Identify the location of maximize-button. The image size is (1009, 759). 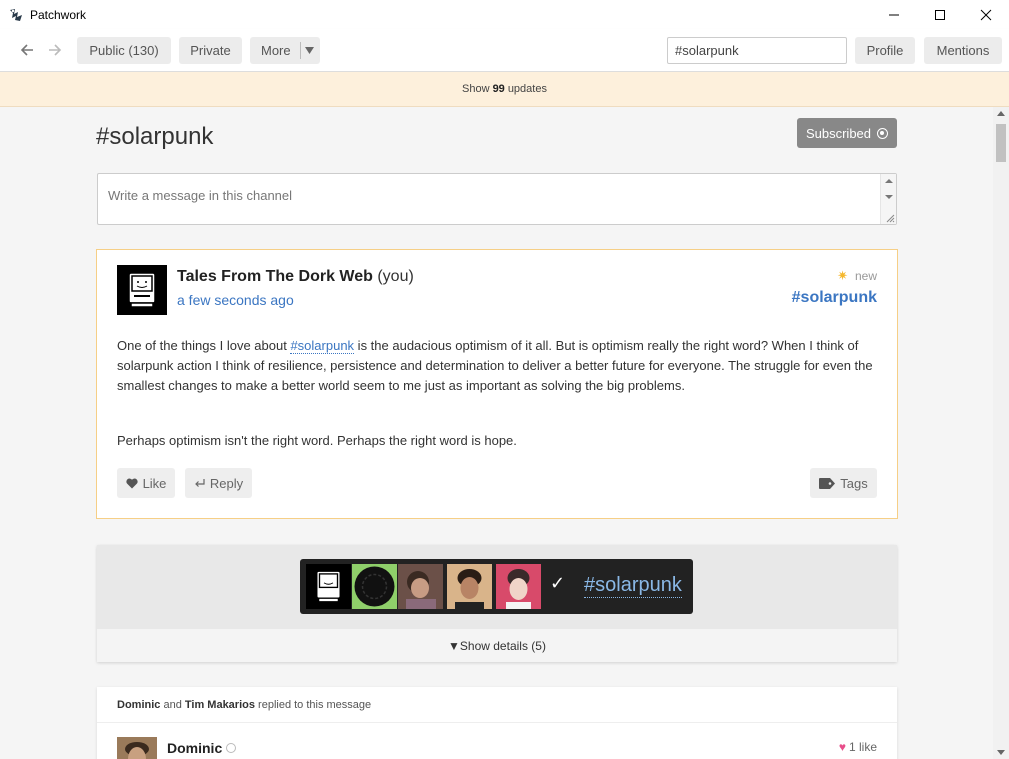
(940, 14).